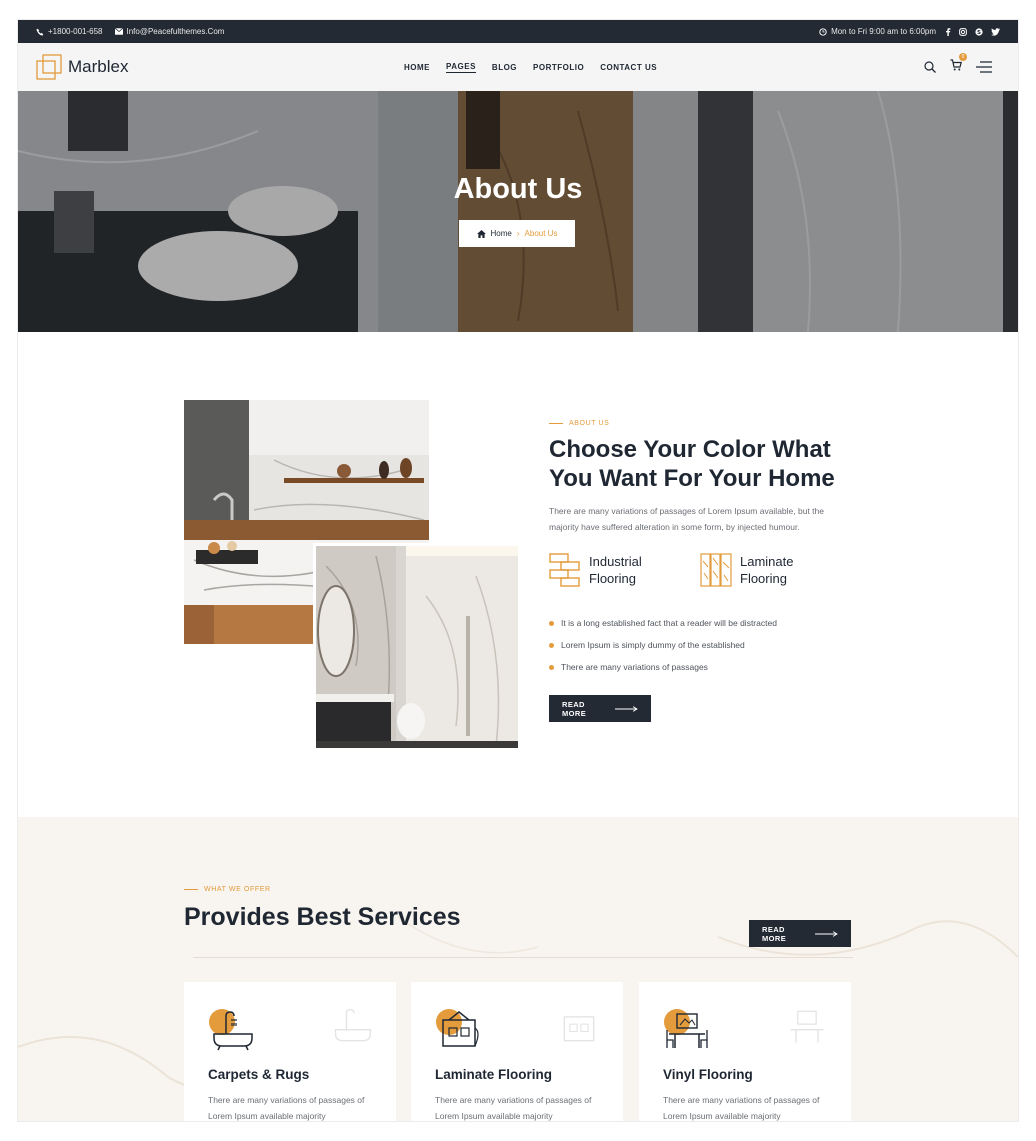  Describe the element at coordinates (564, 570) in the screenshot. I see `industrial-flooring-icon` at that location.